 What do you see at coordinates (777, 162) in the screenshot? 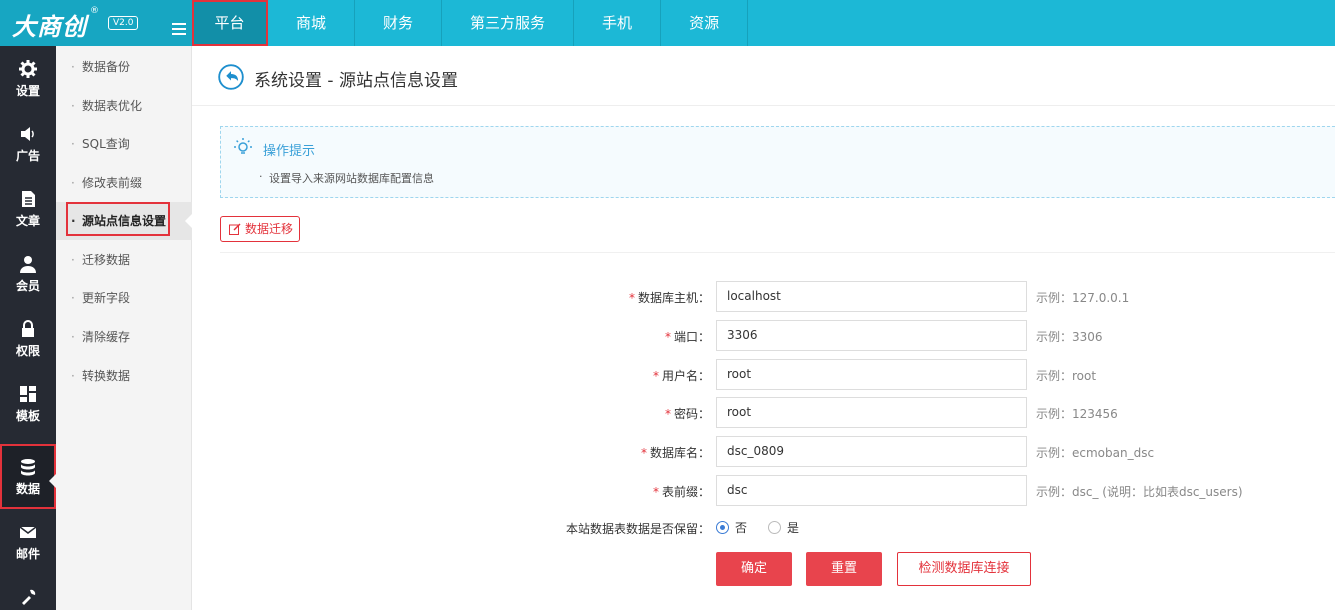
I see `tips-panel: 操作提示 设置导入来源网站数据库配置信息` at bounding box center [777, 162].